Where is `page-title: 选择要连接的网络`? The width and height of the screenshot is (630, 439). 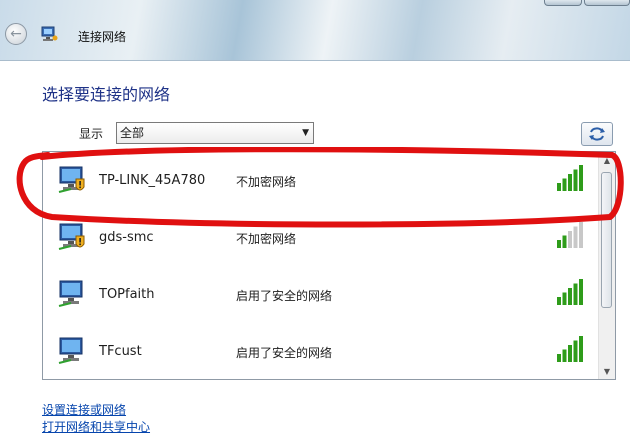
page-title: 选择要连接的网络 is located at coordinates (106, 94).